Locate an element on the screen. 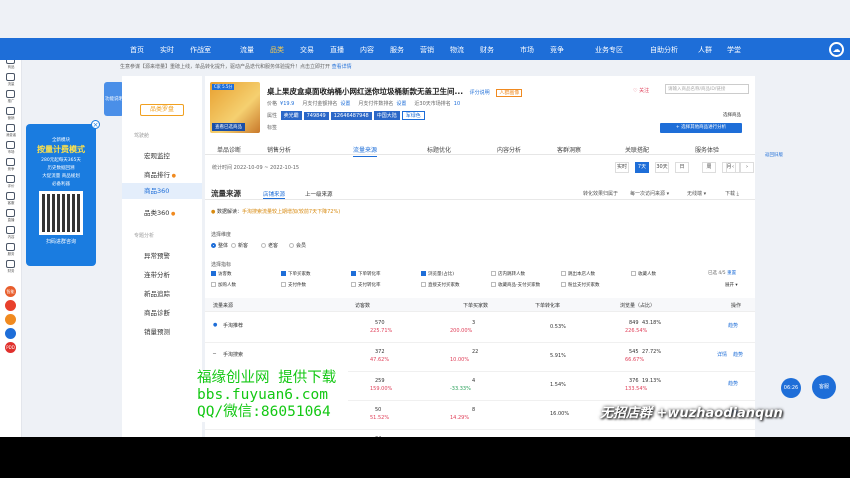 The height and width of the screenshot is (478, 850). nav-item: 品类 is located at coordinates (277, 50).